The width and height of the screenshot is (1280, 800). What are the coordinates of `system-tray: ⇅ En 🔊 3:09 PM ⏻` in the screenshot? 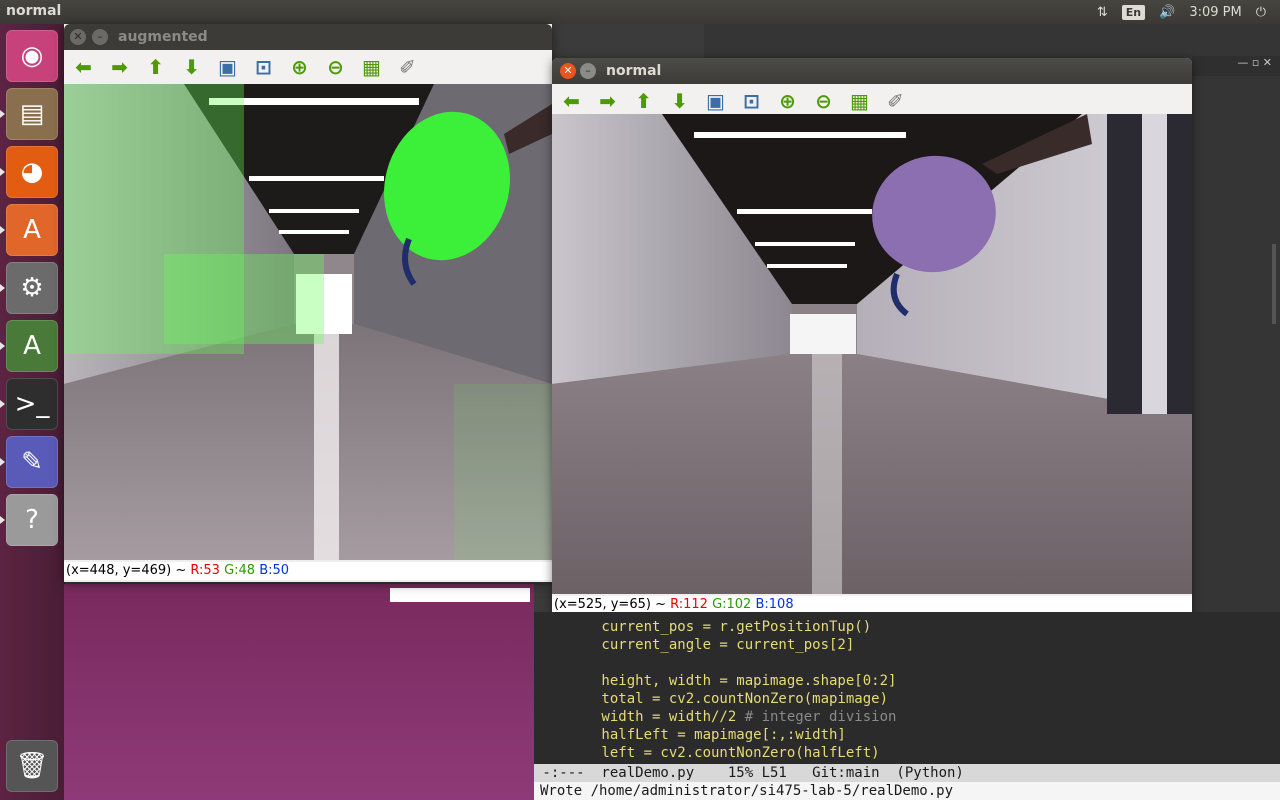 It's located at (1181, 12).